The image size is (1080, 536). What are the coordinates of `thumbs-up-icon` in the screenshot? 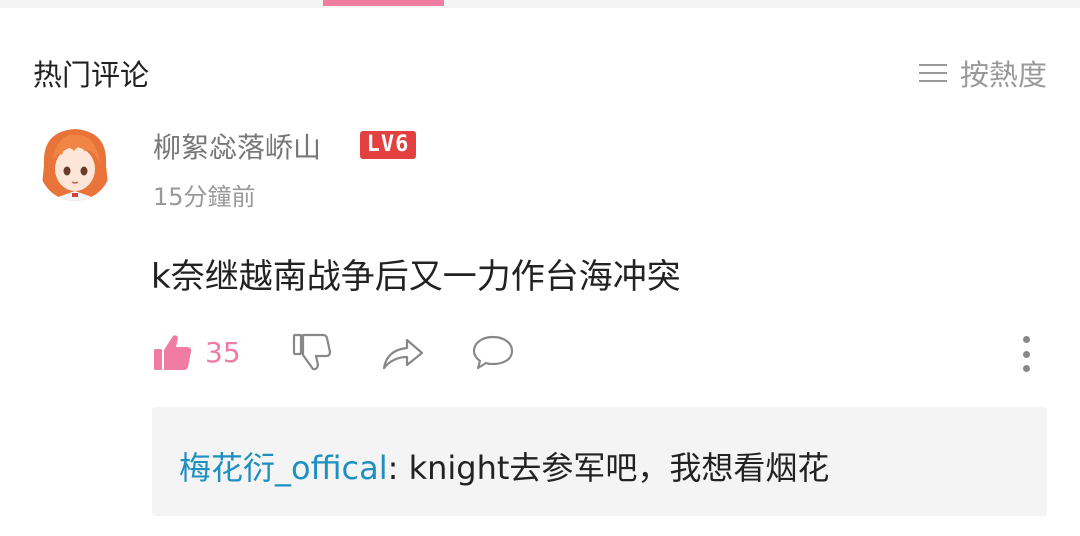 It's located at (173, 352).